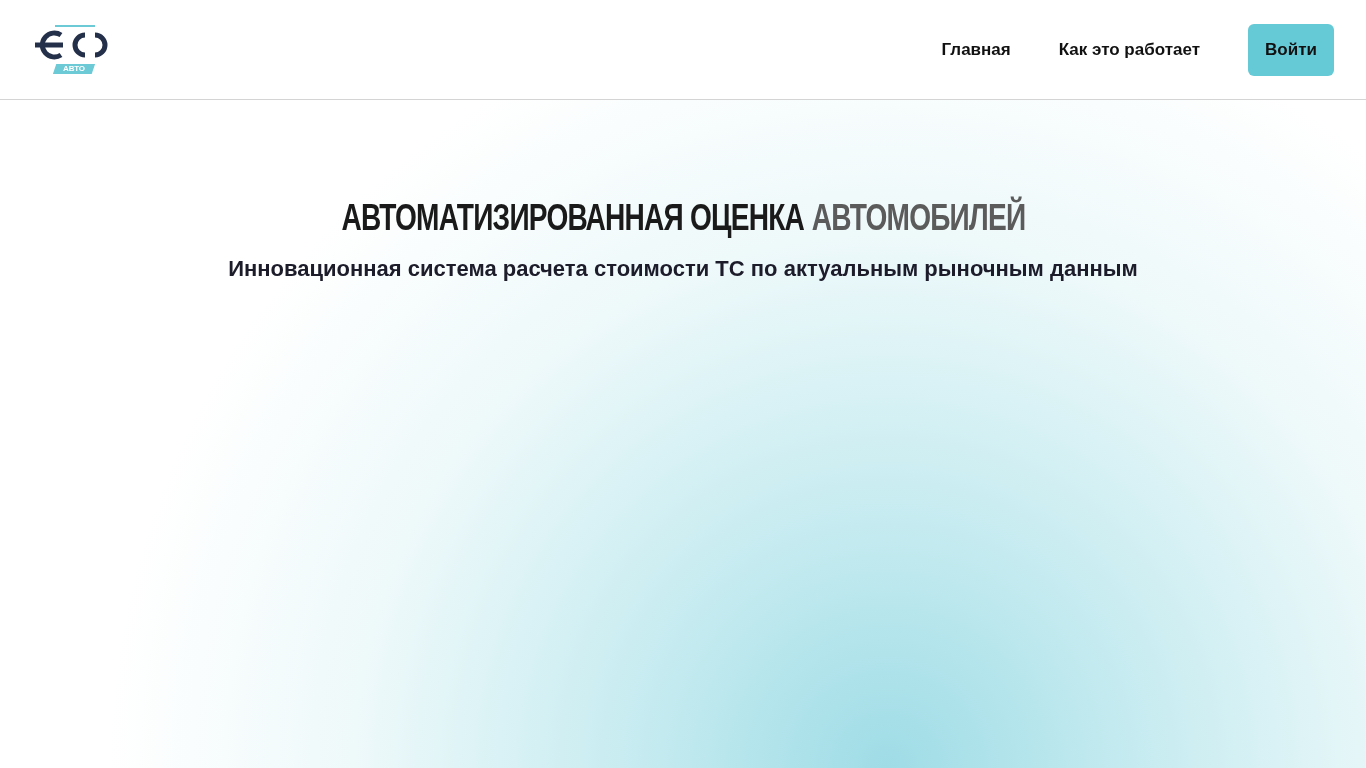 This screenshot has width=1366, height=768. What do you see at coordinates (572, 218) in the screenshot?
I see `hero-title: АВТОМАТИЗИРОВАННАЯ ОЦЕНКА` at bounding box center [572, 218].